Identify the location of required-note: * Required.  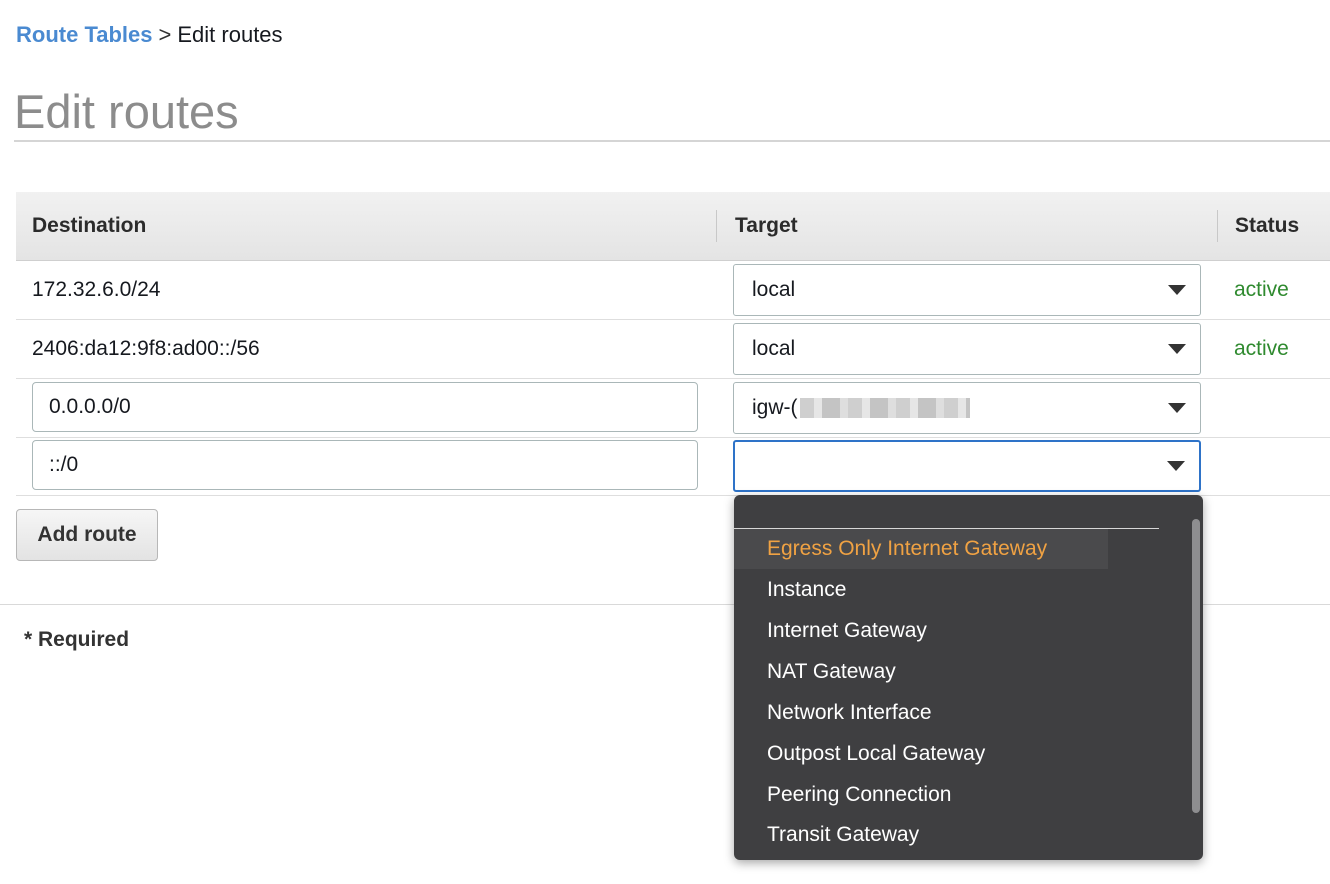
(77, 639).